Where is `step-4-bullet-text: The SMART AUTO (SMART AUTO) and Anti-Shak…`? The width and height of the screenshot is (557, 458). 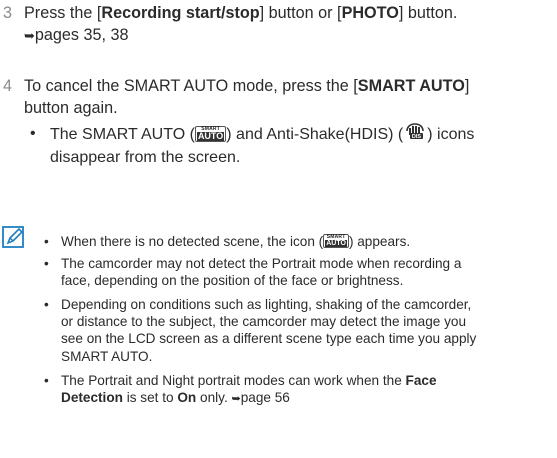
step-4-bullet-text: The SMART AUTO (SMART AUTO) and Anti-Shak… is located at coordinates (300, 145).